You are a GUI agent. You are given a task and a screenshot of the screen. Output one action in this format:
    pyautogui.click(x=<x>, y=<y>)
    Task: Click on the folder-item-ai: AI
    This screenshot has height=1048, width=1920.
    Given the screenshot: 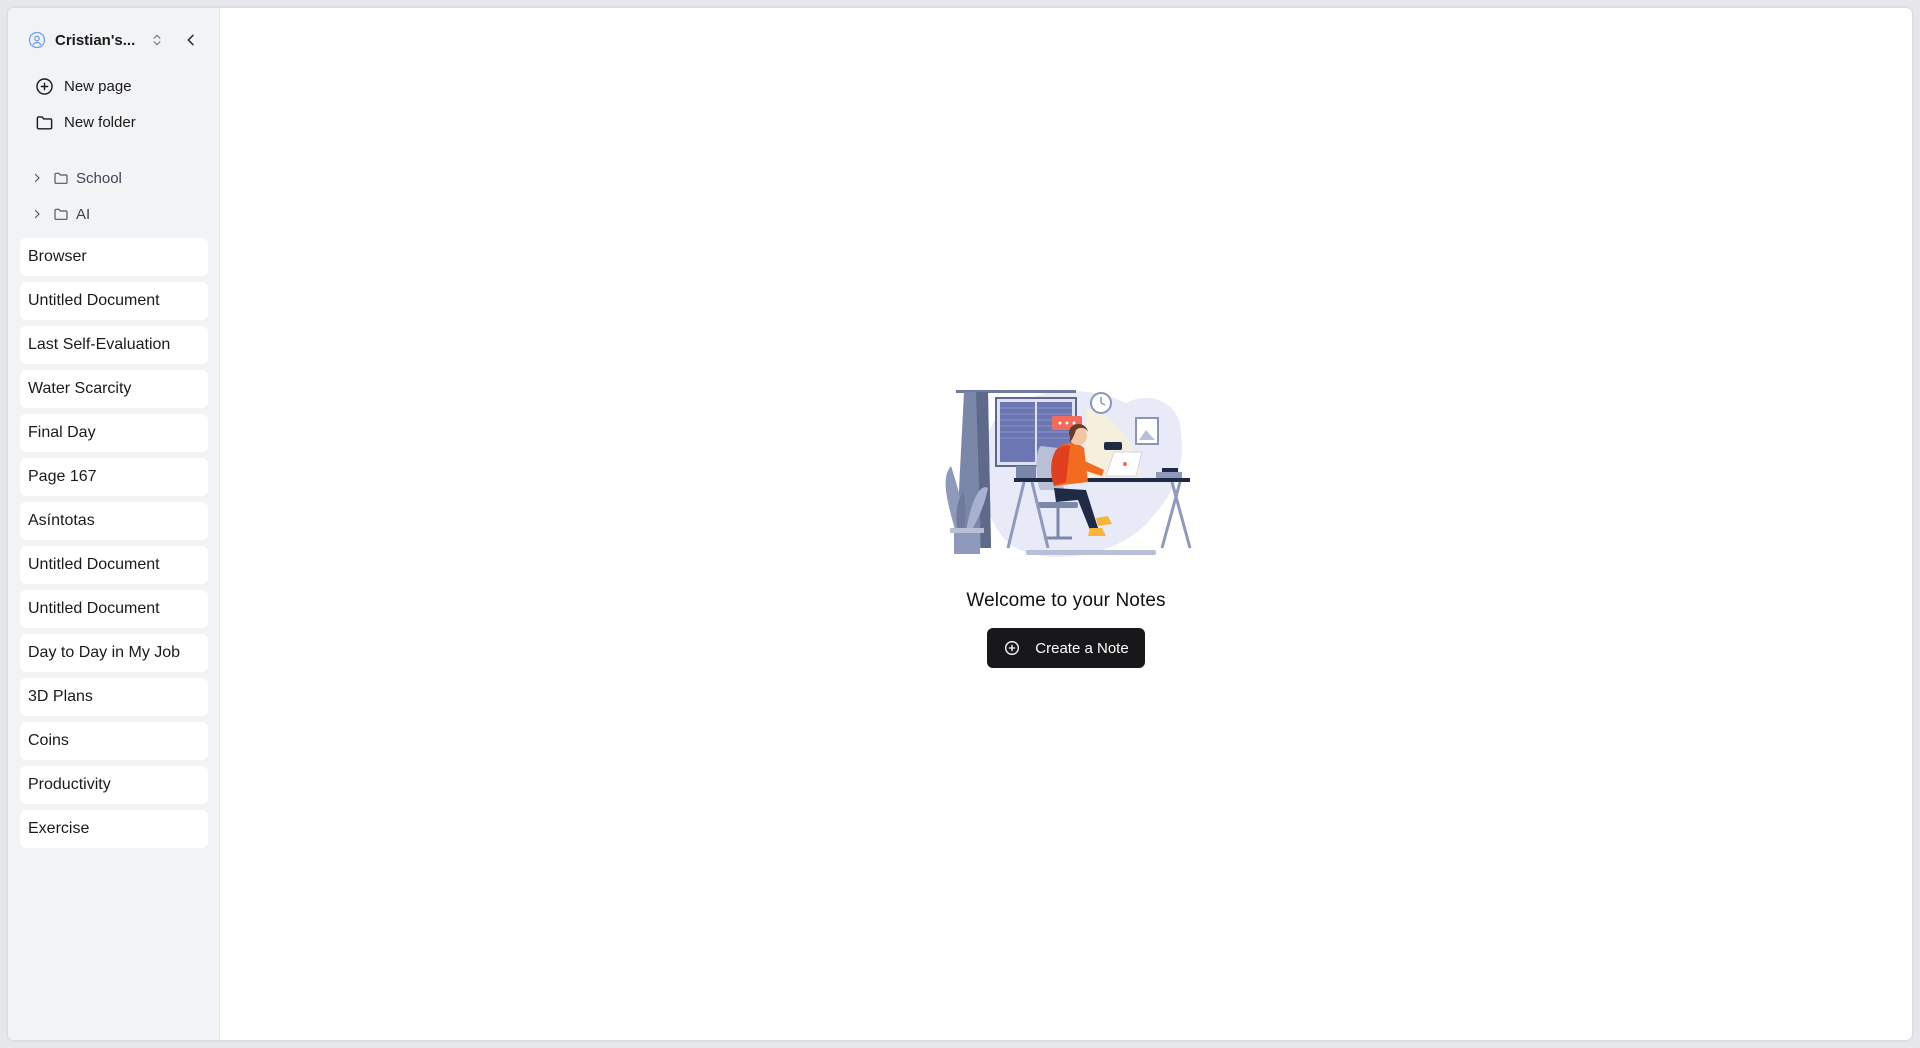 What is the action you would take?
    pyautogui.click(x=113, y=214)
    